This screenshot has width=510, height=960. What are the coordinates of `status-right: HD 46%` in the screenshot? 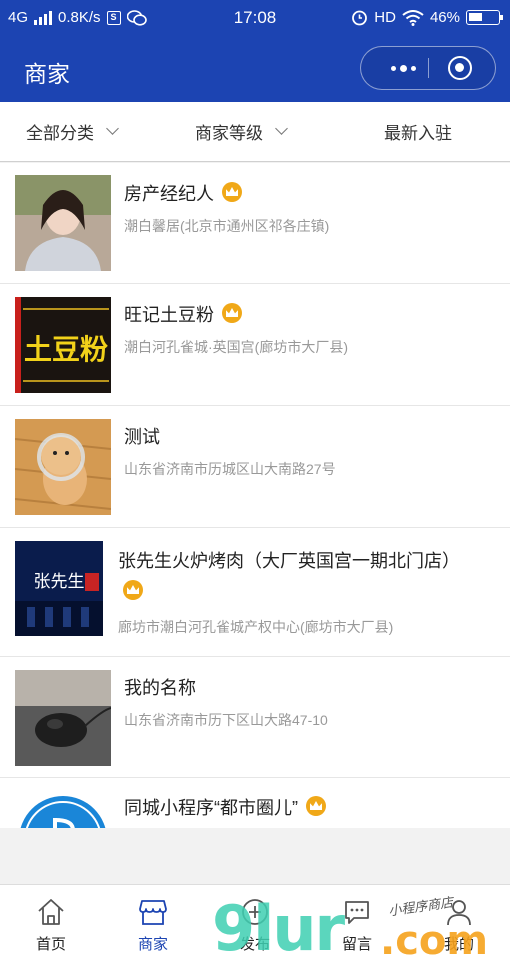 It's located at (427, 17).